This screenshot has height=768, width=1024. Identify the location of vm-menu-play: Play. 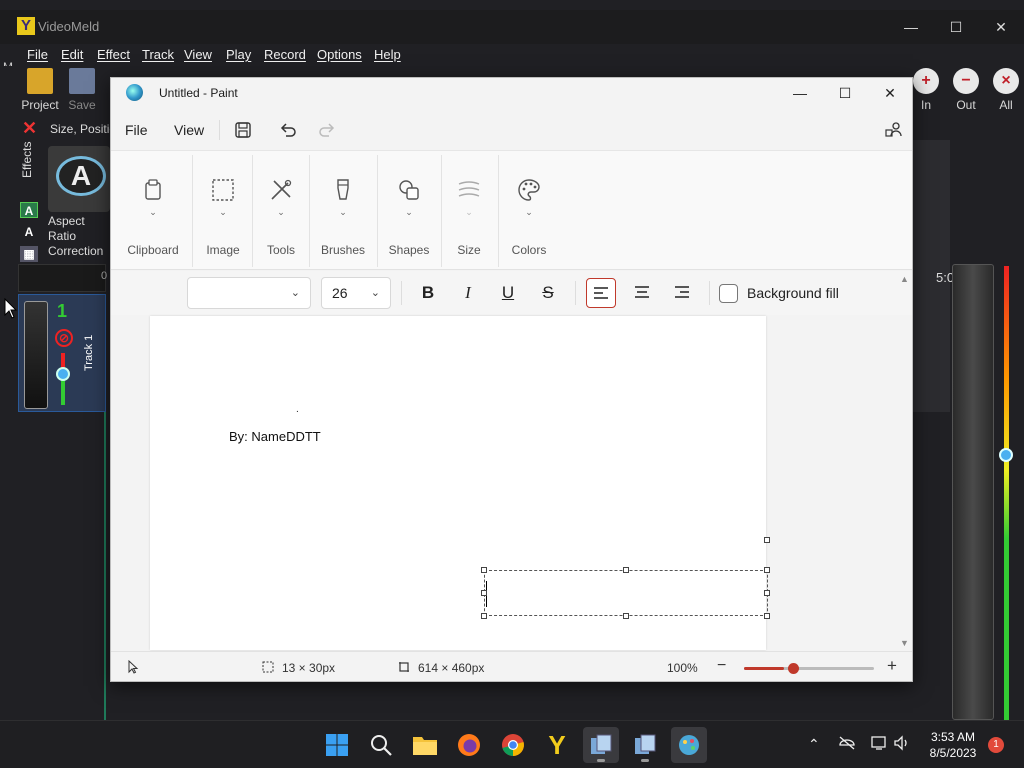
(238, 54).